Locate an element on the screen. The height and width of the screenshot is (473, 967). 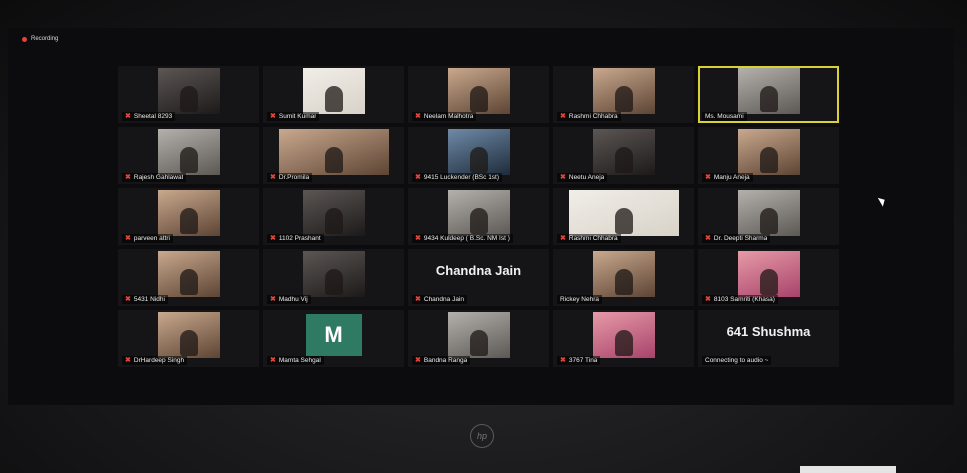
participant-tile: ✖ 9434 Kuldeep ( B.Sc. NM Ist ) is located at coordinates (478, 216).